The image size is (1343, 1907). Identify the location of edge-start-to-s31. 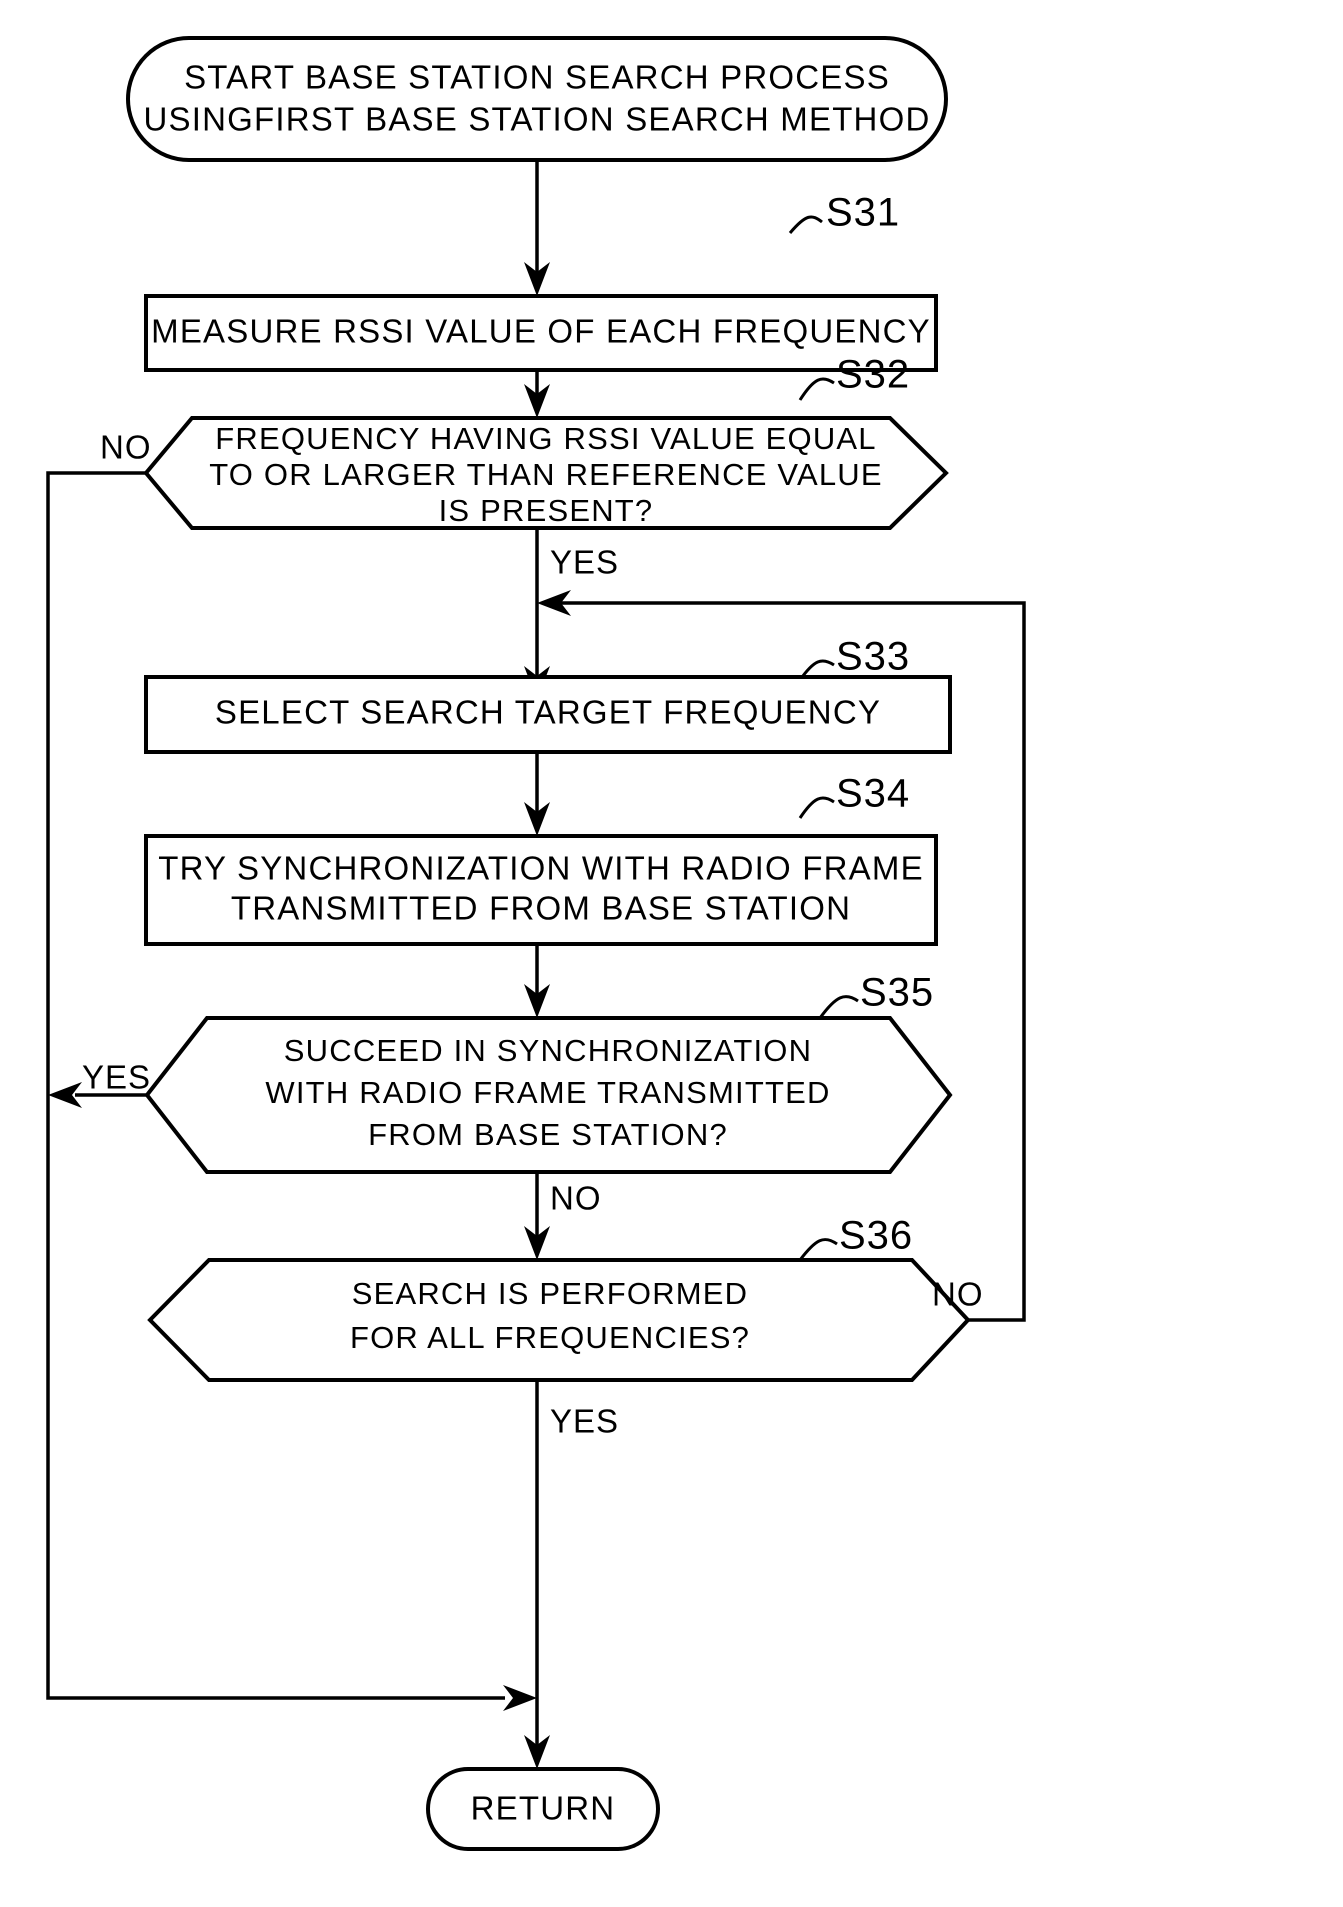
(537, 228).